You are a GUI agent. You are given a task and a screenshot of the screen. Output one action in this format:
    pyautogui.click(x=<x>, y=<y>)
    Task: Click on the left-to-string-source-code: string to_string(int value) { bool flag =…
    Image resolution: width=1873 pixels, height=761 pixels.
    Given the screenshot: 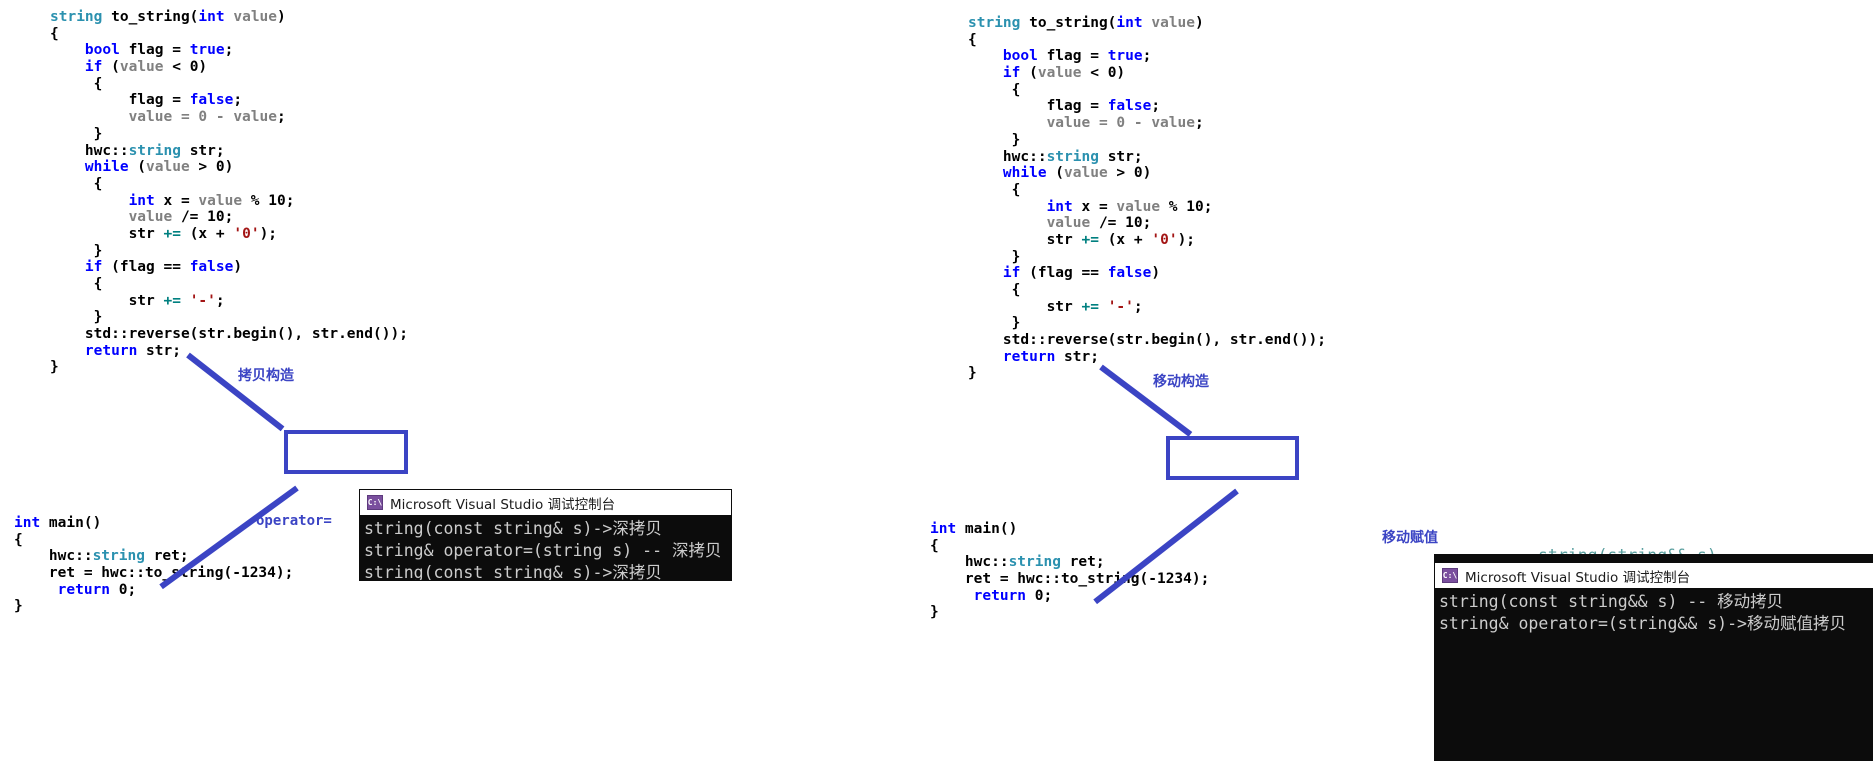 What is the action you would take?
    pyautogui.click(x=229, y=192)
    